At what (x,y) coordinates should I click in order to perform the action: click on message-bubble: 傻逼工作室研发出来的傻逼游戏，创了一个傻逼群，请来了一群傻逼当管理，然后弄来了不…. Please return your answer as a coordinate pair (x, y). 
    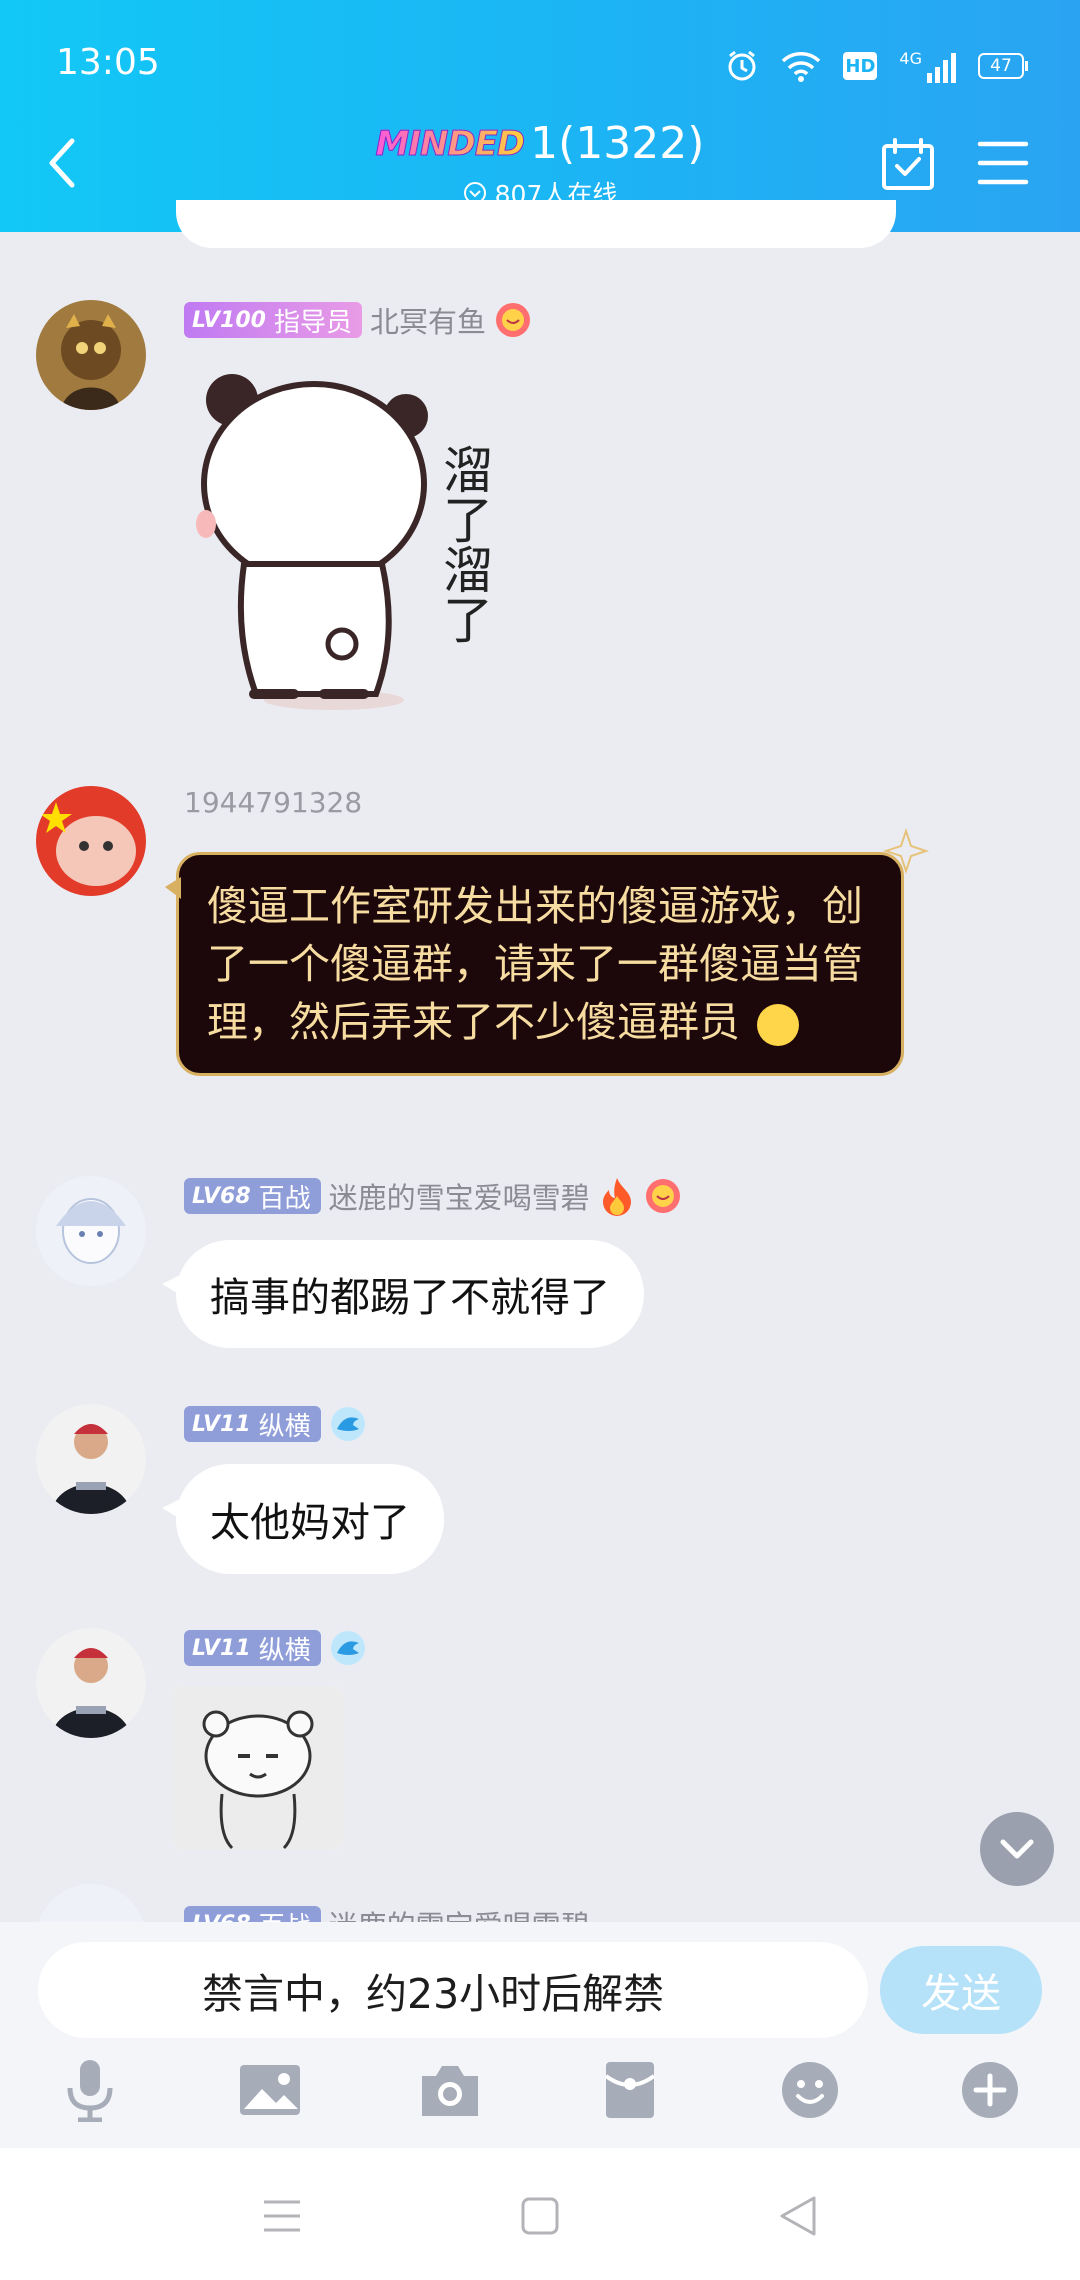
    Looking at the image, I should click on (534, 964).